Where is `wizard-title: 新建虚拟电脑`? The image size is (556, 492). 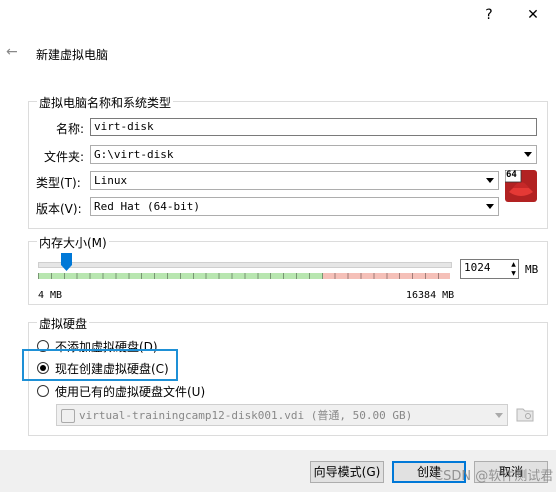 wizard-title: 新建虚拟电脑 is located at coordinates (72, 55).